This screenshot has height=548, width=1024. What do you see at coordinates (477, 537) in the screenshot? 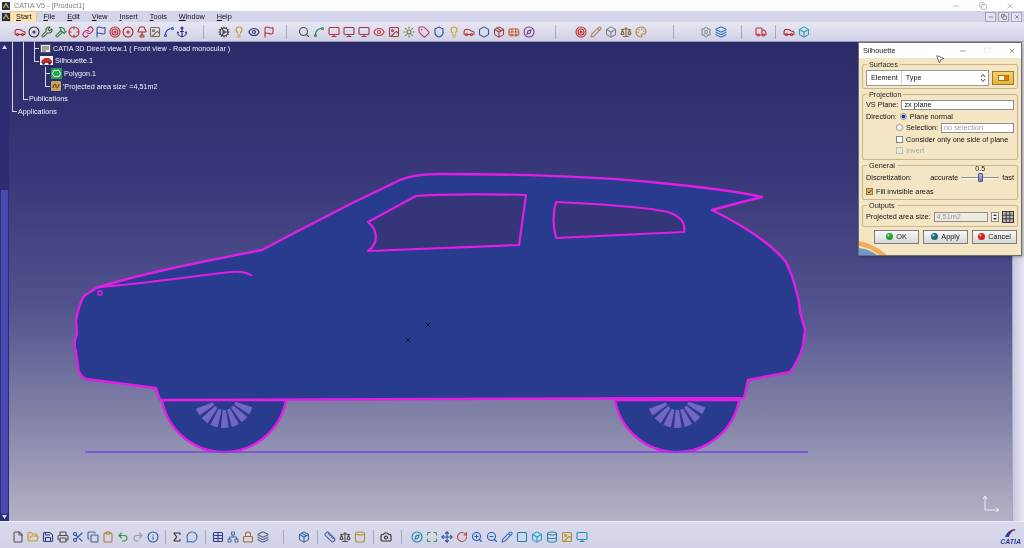
I see `zoom-in-icon` at bounding box center [477, 537].